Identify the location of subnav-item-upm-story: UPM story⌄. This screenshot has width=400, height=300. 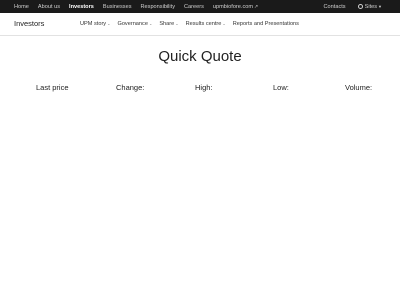
(95, 24).